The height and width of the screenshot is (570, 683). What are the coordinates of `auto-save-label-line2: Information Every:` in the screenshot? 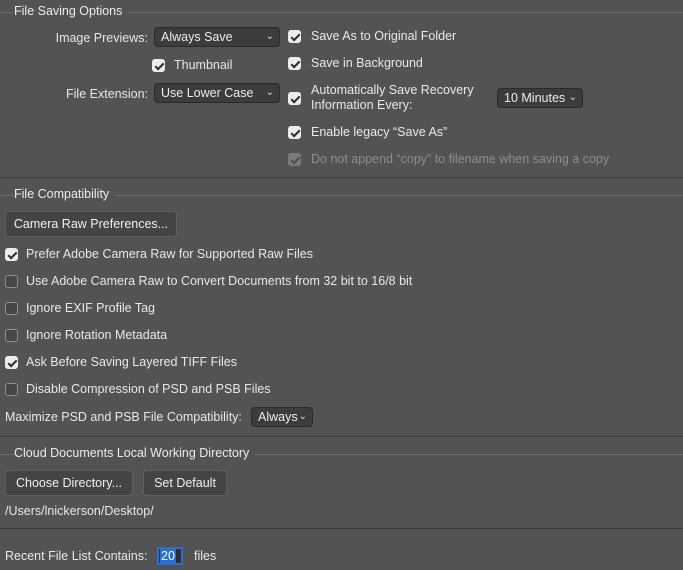 It's located at (362, 105).